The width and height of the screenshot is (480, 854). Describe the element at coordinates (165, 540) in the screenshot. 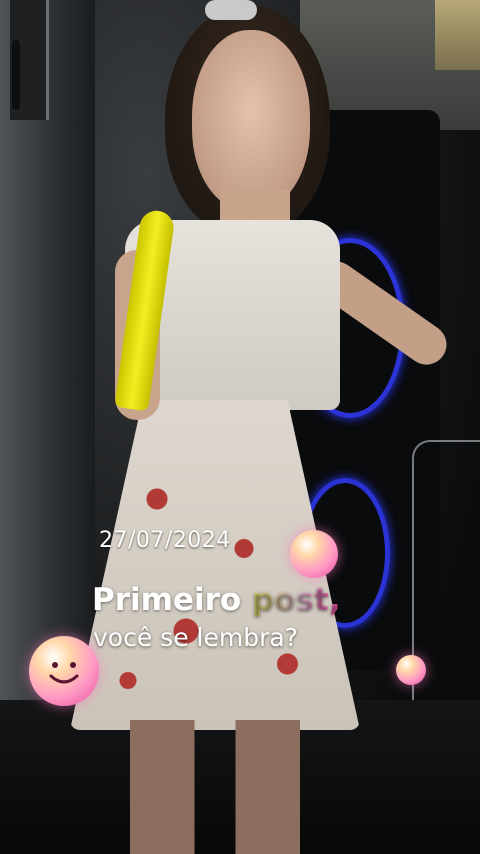

I see `memory-date: 27/07/2024` at that location.